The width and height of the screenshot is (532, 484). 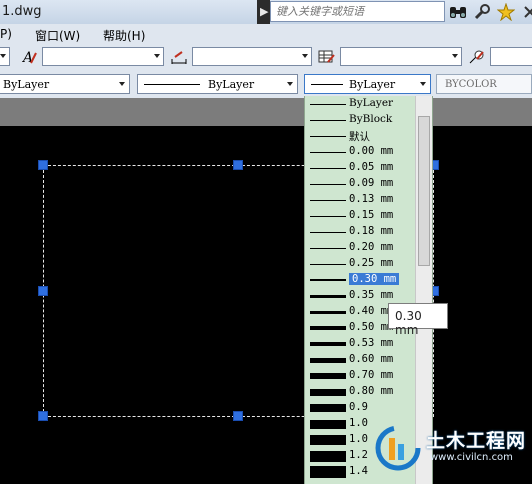 I want to click on grip-bottom-middle, so click(x=238, y=416).